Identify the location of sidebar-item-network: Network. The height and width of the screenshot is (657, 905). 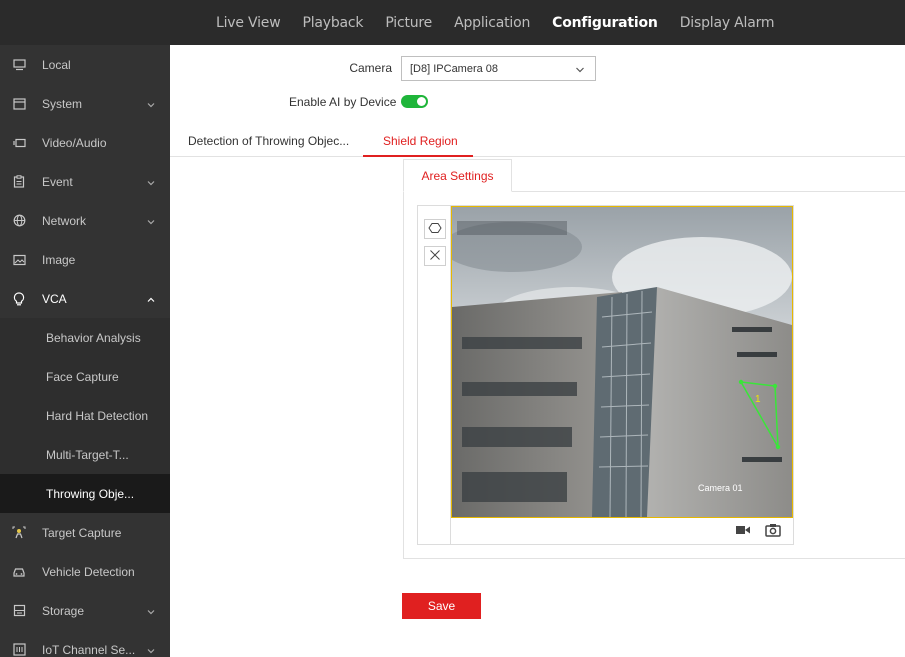
(85, 220).